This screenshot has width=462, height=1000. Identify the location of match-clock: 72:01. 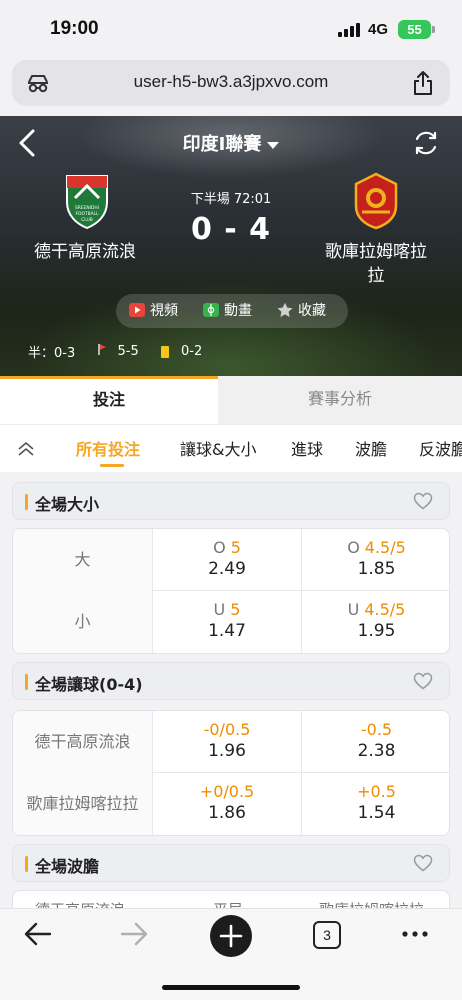
(252, 199).